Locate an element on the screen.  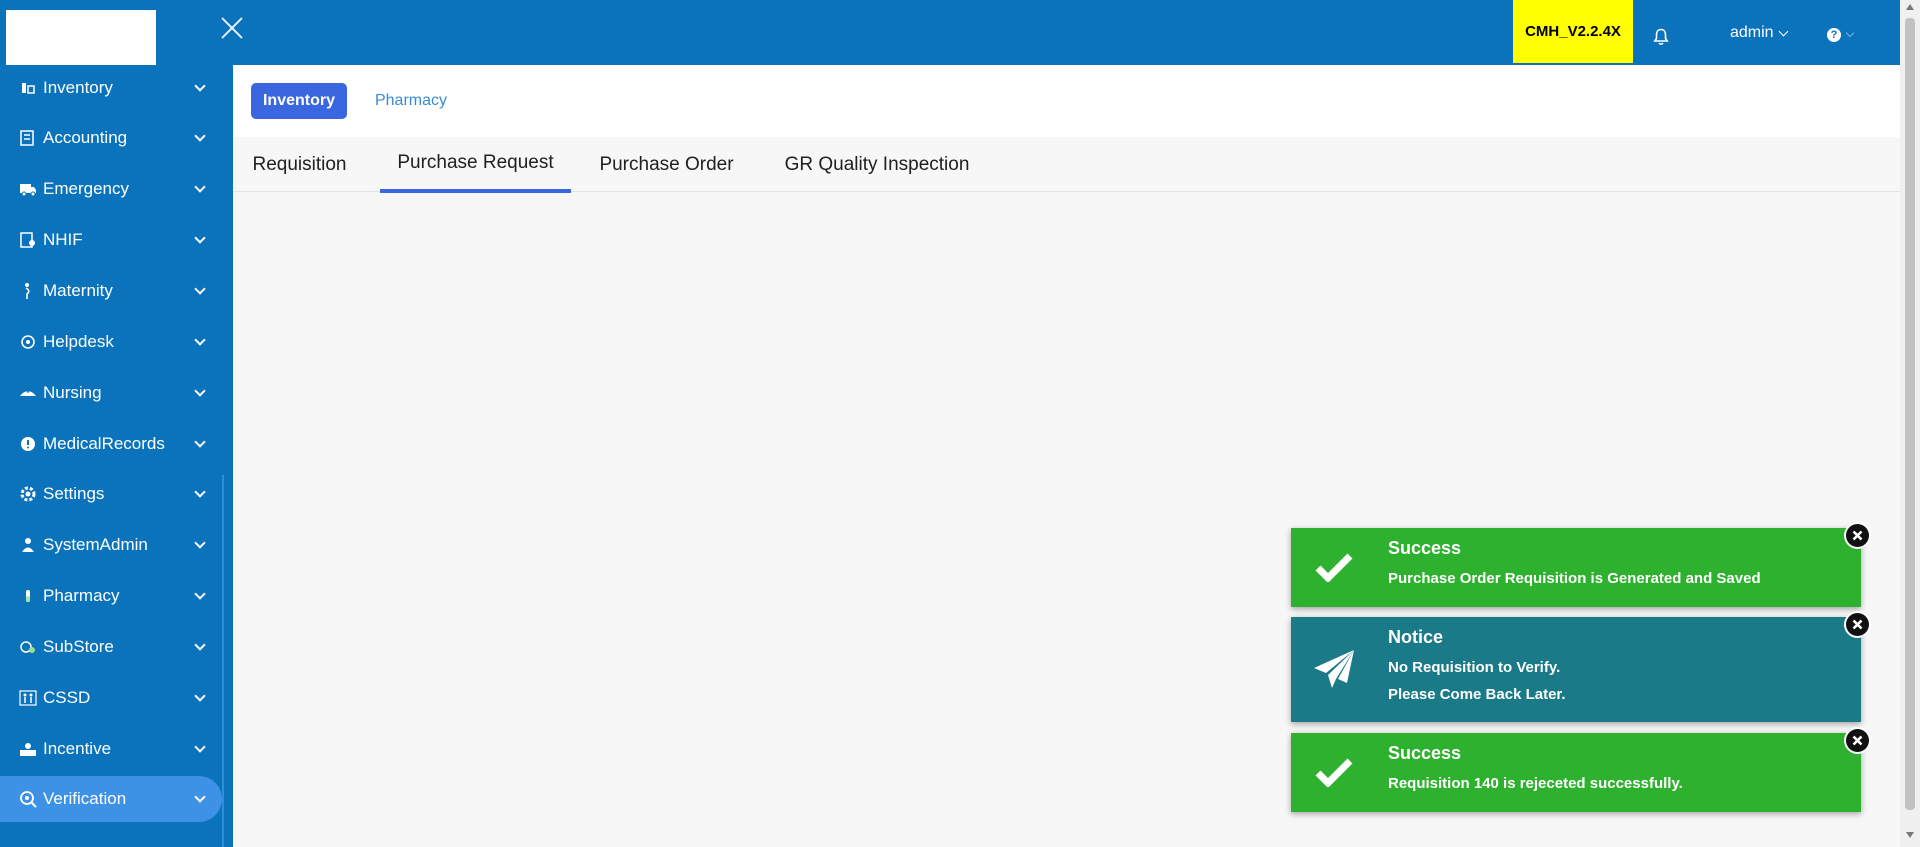
help-menu: ? is located at coordinates (1841, 35).